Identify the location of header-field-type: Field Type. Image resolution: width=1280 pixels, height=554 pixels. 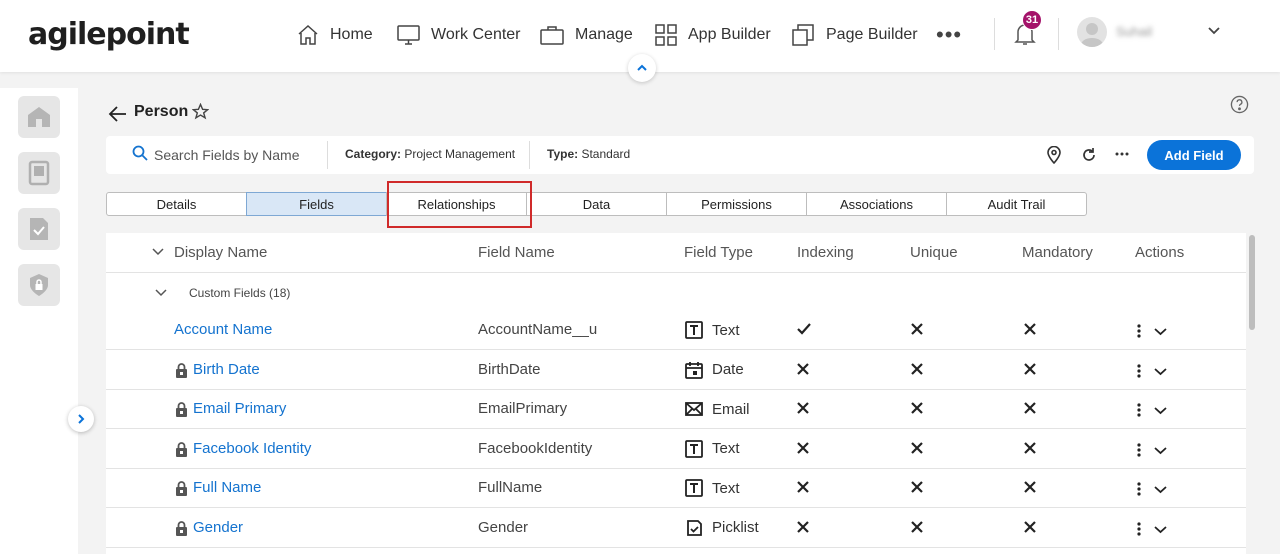
(718, 252).